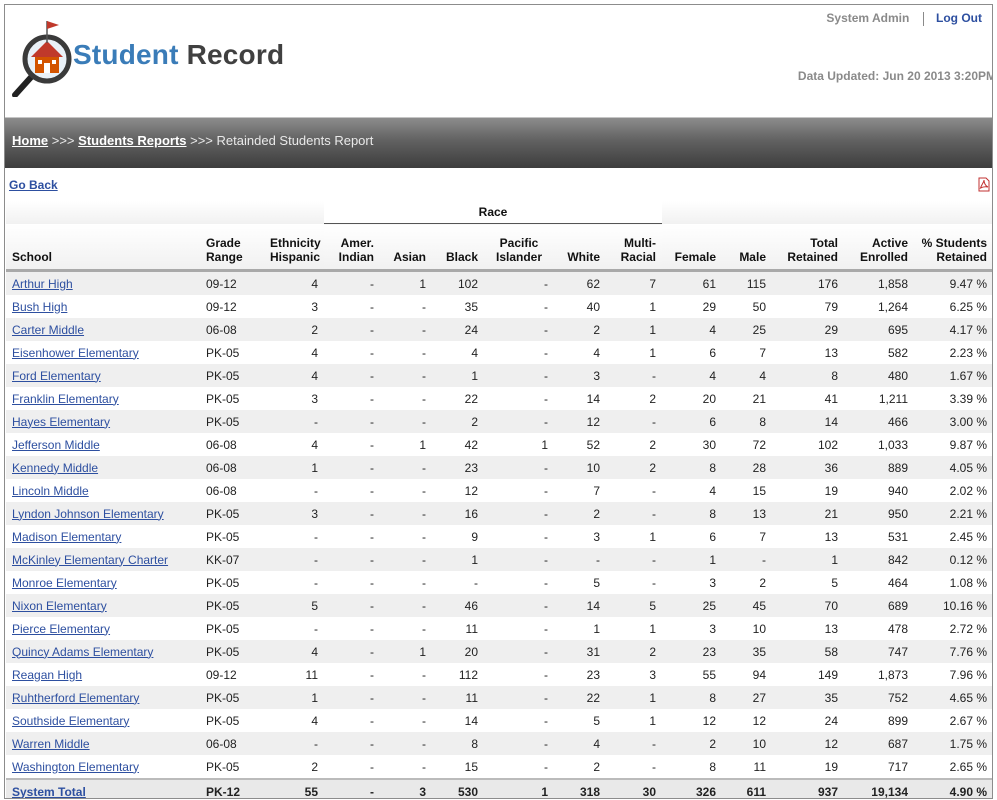 The width and height of the screenshot is (997, 800). I want to click on breadcrumb-reports-link: Students Reports, so click(132, 140).